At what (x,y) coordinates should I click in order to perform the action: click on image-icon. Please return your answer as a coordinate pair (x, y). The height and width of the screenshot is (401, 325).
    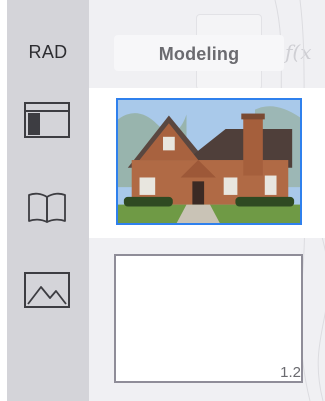
    Looking at the image, I should click on (47, 290).